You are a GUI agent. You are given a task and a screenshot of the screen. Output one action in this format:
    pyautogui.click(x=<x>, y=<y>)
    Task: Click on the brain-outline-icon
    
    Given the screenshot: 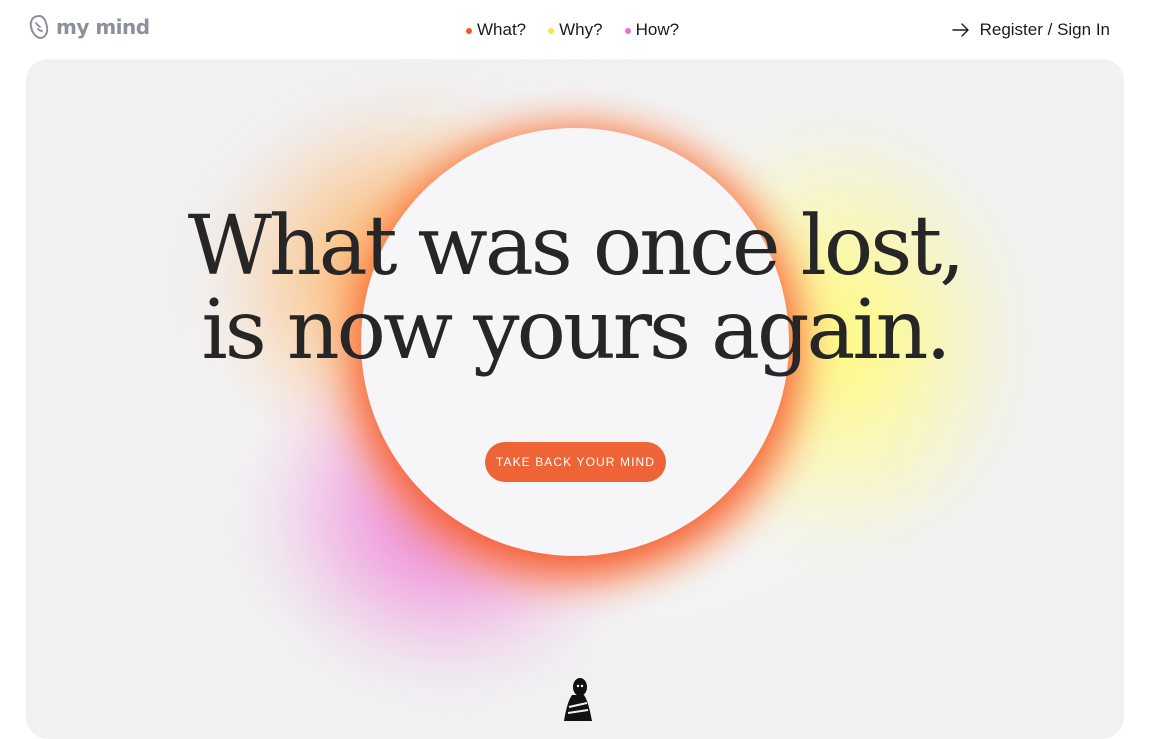 What is the action you would take?
    pyautogui.click(x=39, y=27)
    